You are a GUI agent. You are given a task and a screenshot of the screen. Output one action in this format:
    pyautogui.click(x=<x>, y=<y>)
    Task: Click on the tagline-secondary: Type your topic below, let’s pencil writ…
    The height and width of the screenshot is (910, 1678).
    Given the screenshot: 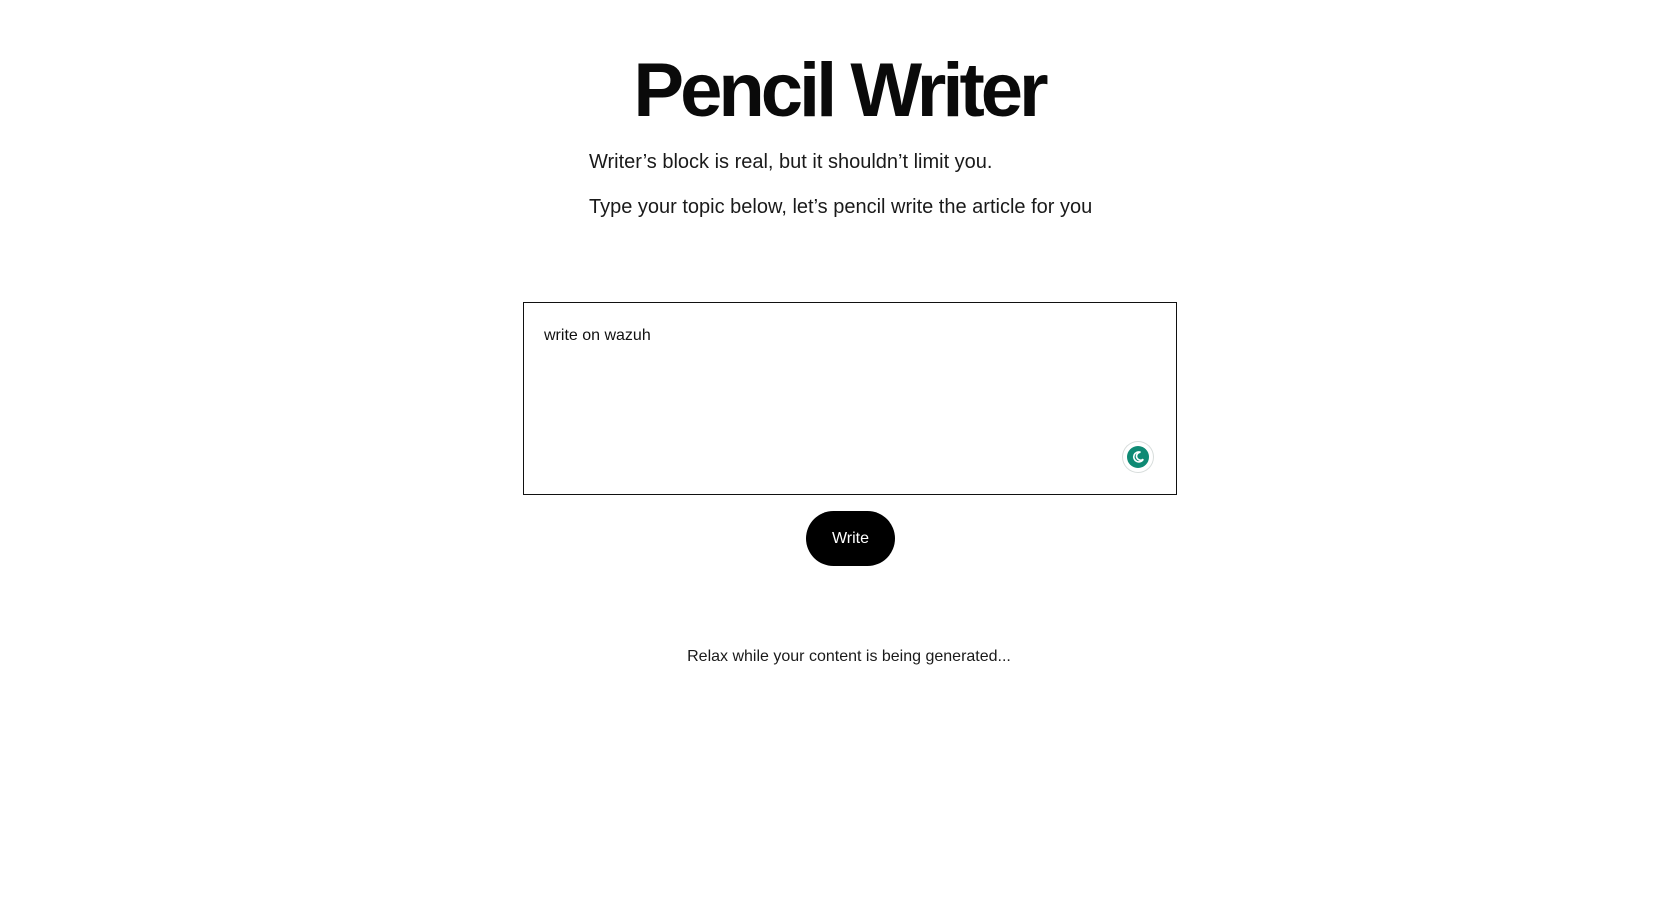 What is the action you would take?
    pyautogui.click(x=841, y=207)
    